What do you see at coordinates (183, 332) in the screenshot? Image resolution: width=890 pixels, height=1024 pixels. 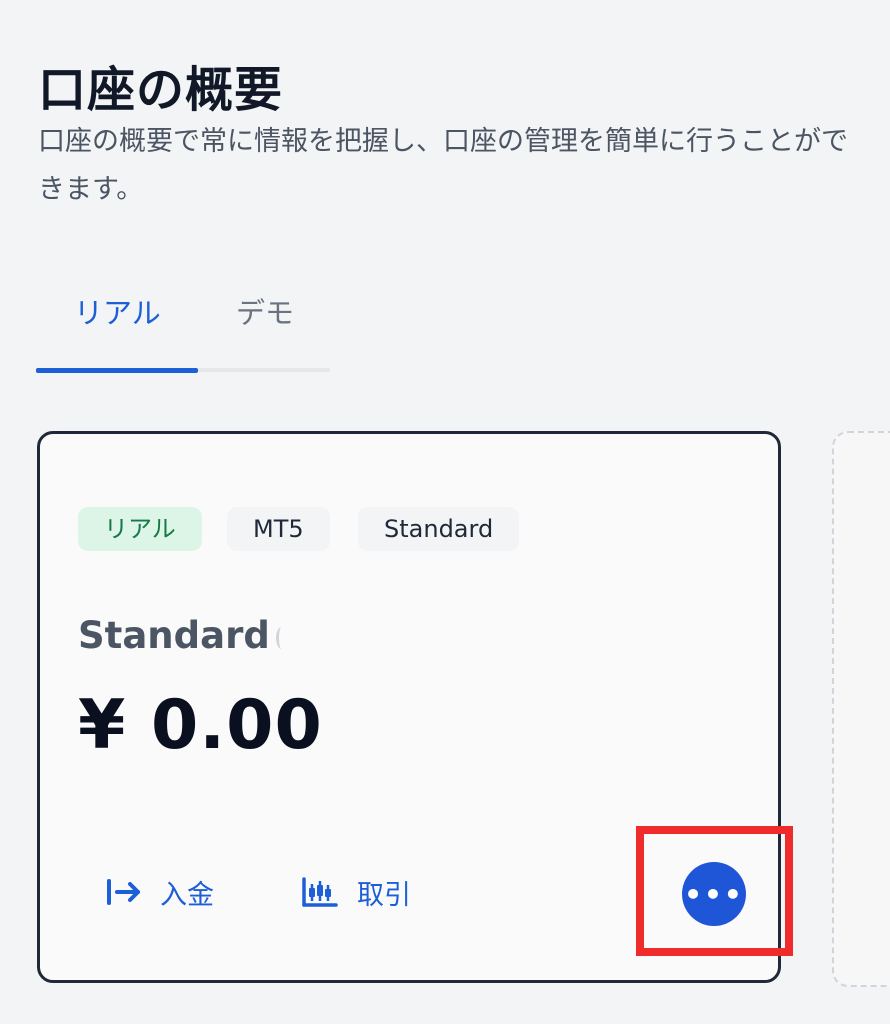 I see `account-type-tabs: リアル デモ` at bounding box center [183, 332].